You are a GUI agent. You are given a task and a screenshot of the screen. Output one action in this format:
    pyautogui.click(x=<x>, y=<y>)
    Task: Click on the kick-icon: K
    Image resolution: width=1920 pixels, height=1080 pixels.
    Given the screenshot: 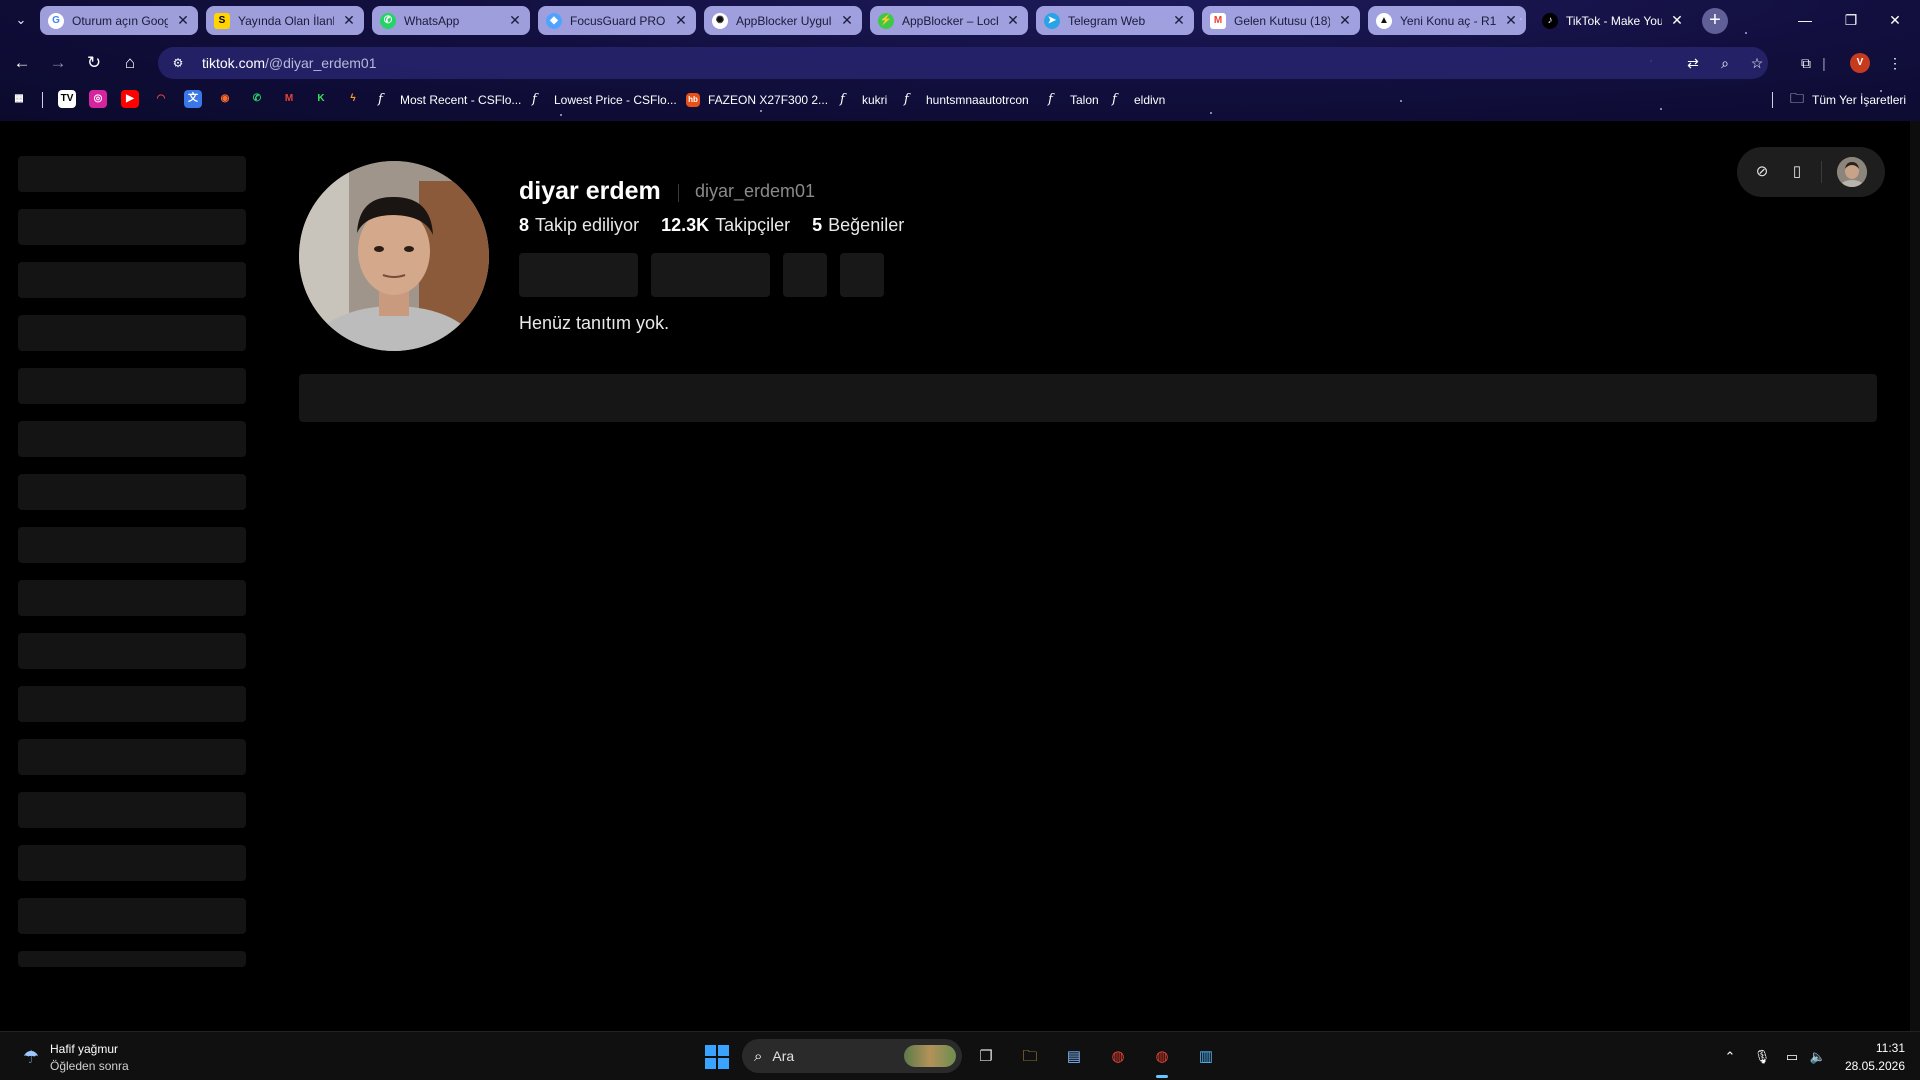 What is the action you would take?
    pyautogui.click(x=321, y=99)
    